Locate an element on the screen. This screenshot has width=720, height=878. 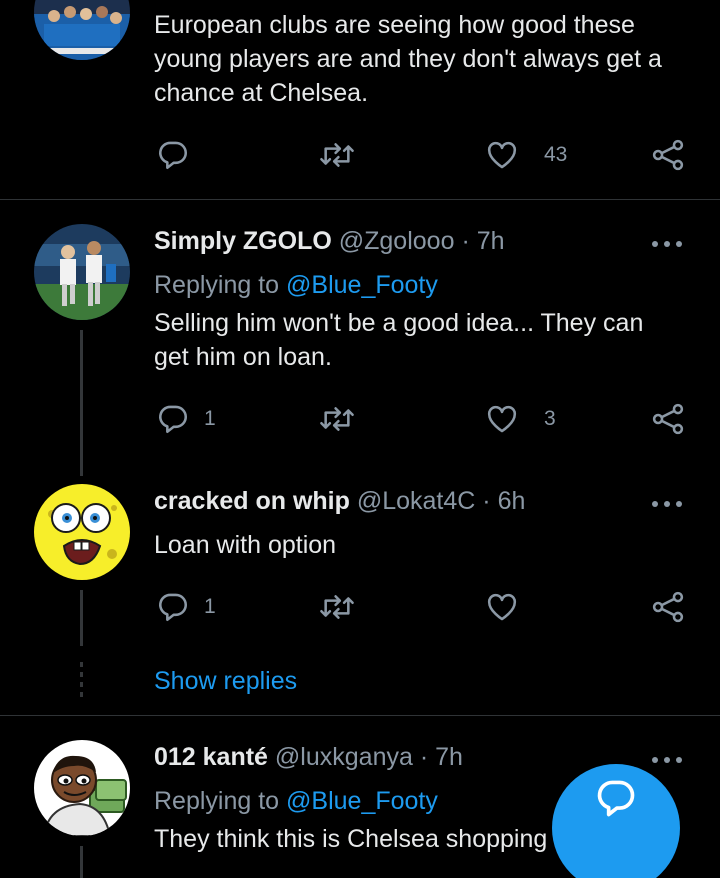
tweet-header: 012 kanté @luxkganya · 7h is located at coordinates (308, 757).